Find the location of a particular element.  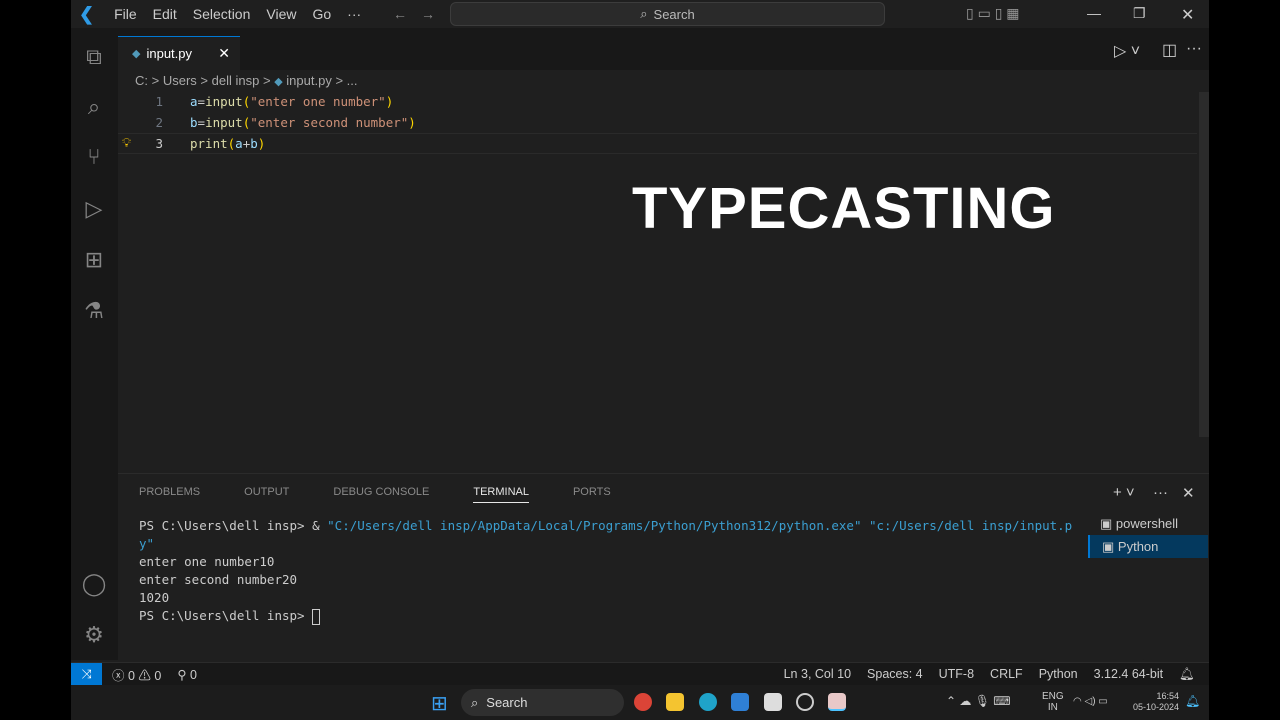

tray-icons: ⌃ ☁ 🎙︎ ⌨ is located at coordinates (978, 701).